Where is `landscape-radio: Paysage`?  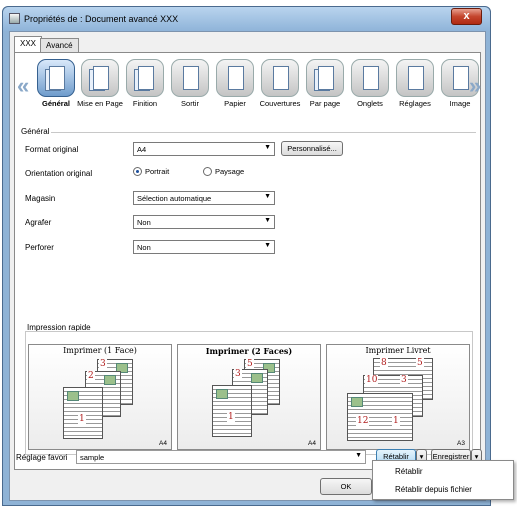 landscape-radio: Paysage is located at coordinates (223, 171).